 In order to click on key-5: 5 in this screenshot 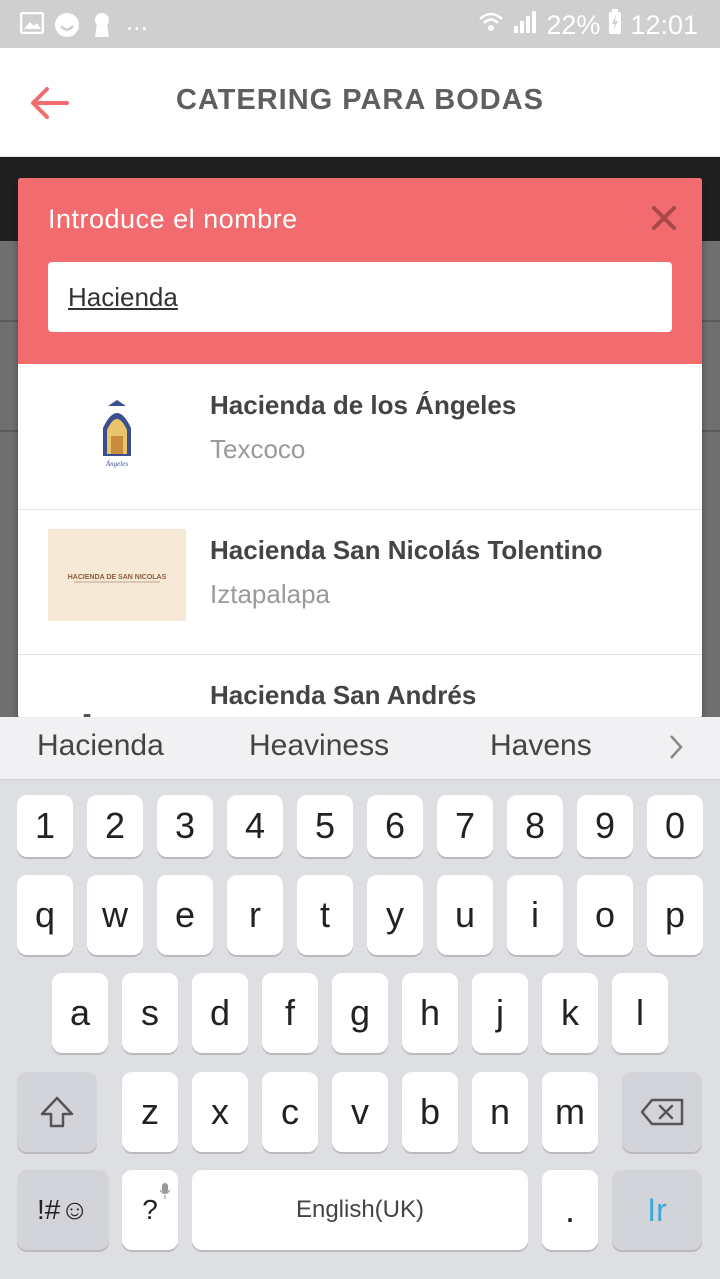, I will do `click(325, 826)`.